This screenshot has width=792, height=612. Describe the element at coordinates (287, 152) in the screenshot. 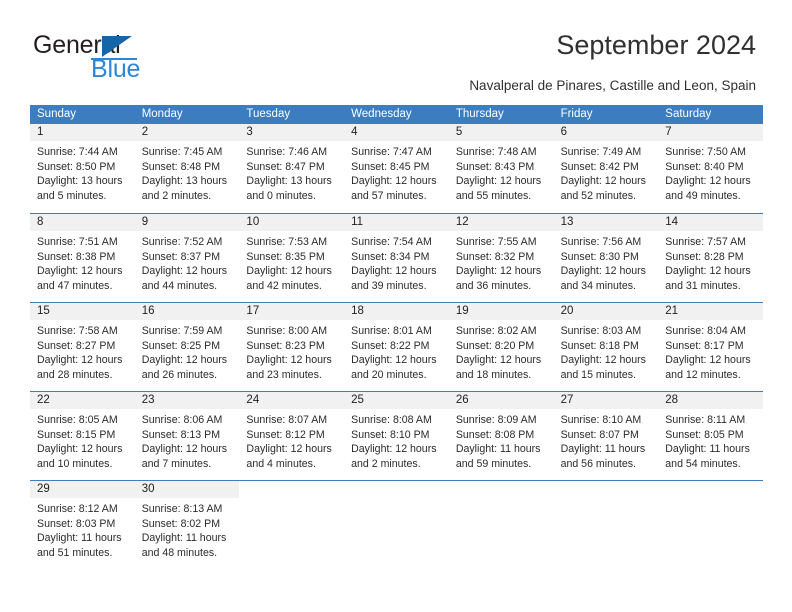

I see `sunrise-text: Sunrise: 7:46 AM` at that location.